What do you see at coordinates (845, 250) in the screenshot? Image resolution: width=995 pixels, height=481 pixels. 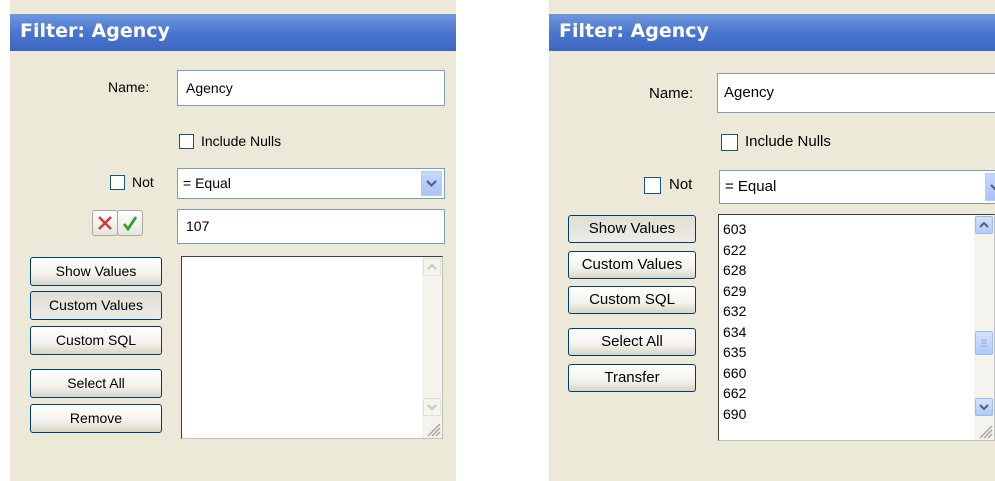 I see `list-item: 622` at bounding box center [845, 250].